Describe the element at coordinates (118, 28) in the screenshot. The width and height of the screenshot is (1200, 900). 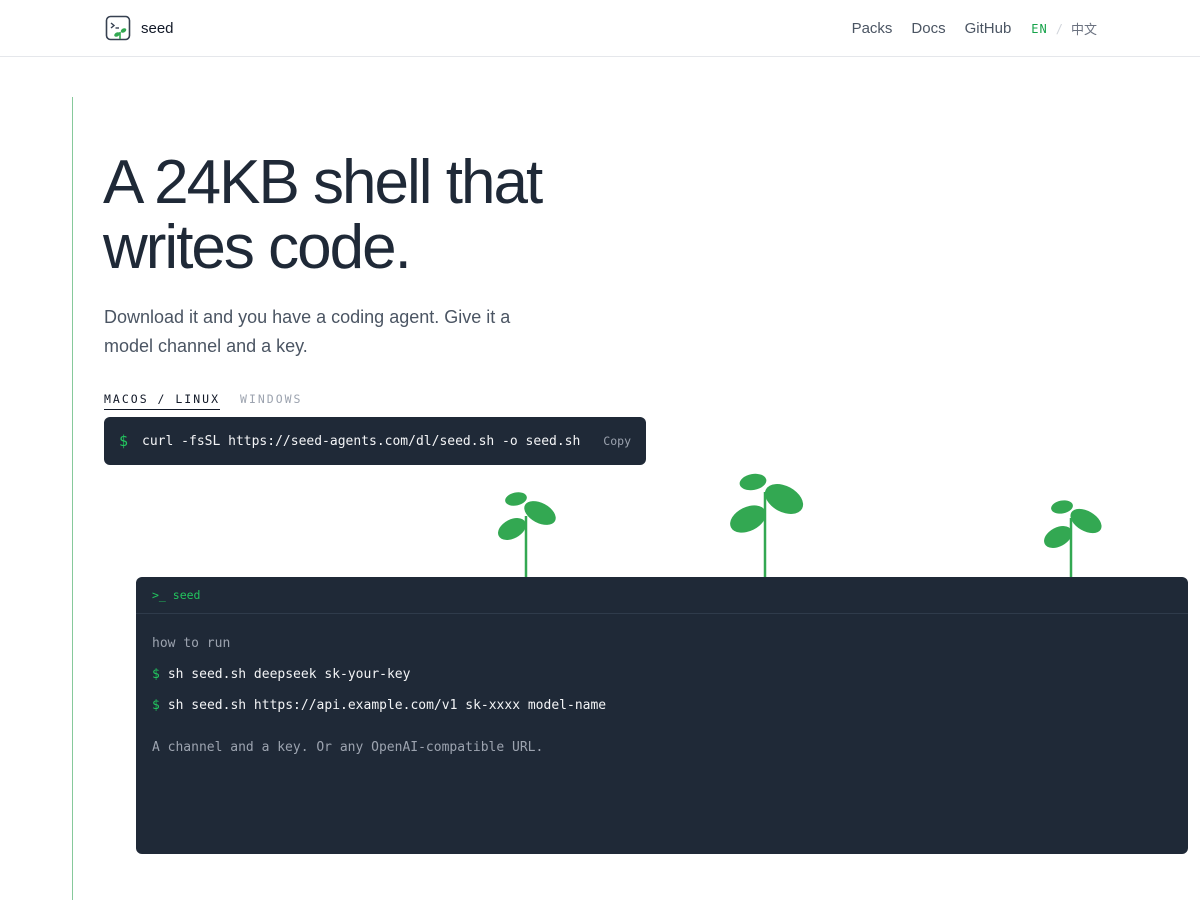
I see `terminal-sprout-icon` at that location.